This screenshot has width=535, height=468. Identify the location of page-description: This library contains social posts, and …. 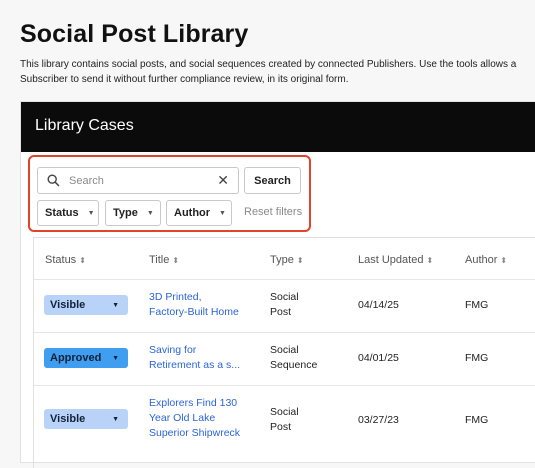
(268, 72).